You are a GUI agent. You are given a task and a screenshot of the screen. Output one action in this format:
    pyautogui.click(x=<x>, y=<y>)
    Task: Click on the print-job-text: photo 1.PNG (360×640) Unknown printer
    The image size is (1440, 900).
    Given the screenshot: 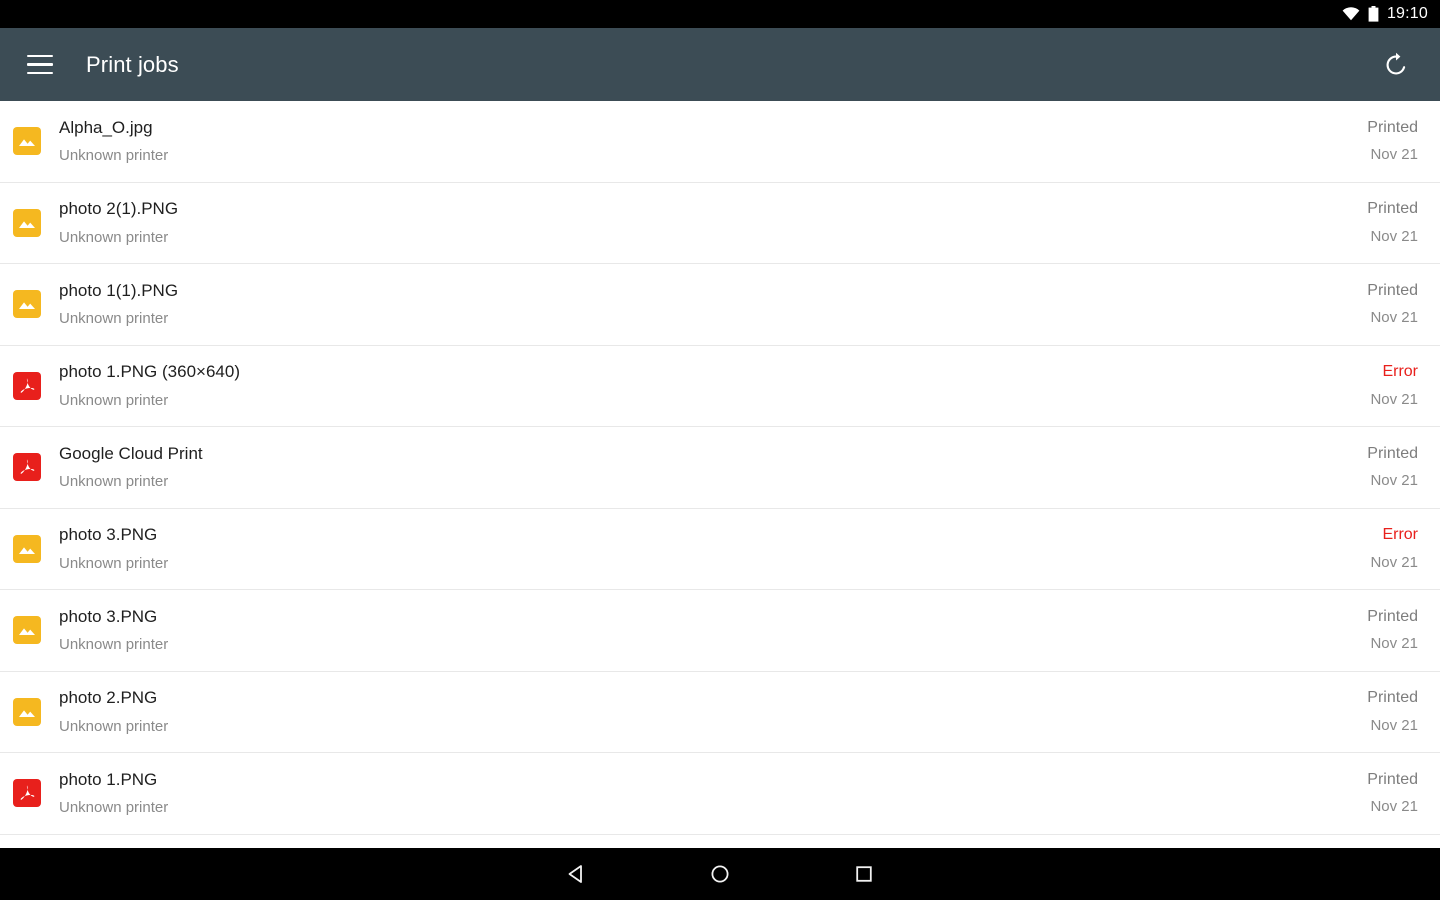 What is the action you would take?
    pyautogui.click(x=706, y=385)
    